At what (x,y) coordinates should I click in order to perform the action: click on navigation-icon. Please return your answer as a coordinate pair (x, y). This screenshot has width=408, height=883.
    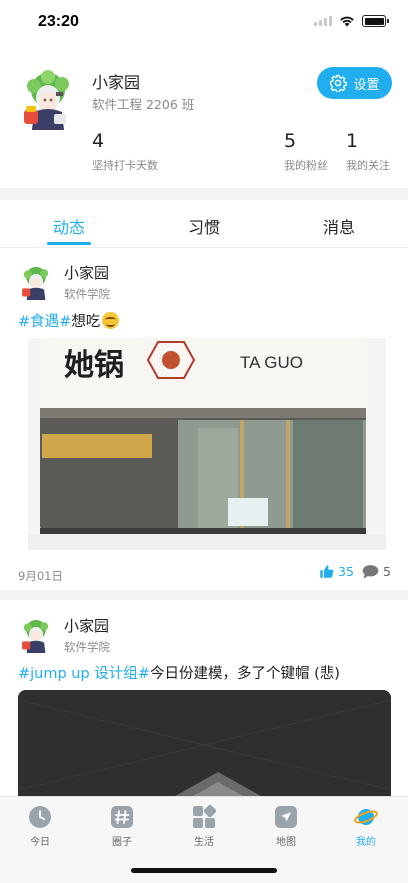
    Looking at the image, I should click on (286, 817).